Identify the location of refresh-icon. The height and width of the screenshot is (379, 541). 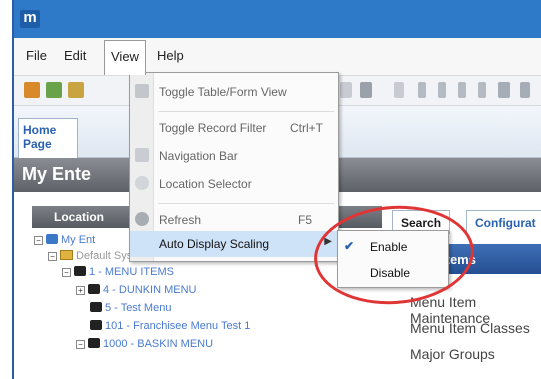
(142, 219).